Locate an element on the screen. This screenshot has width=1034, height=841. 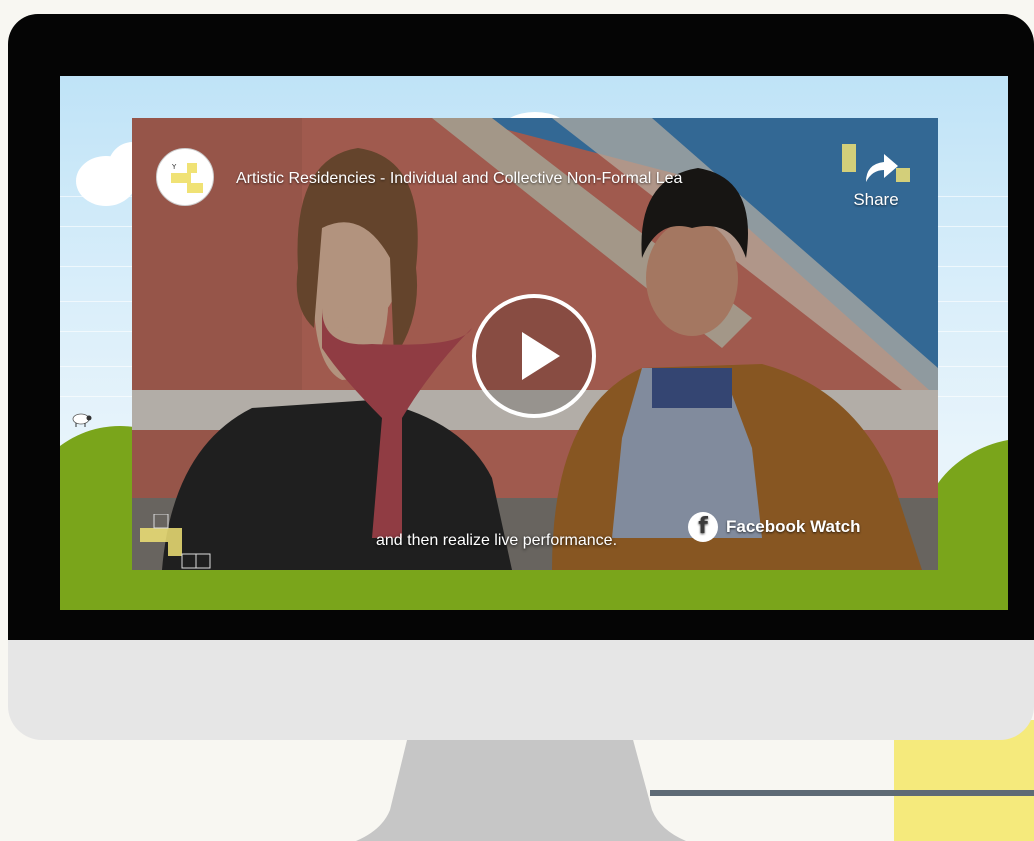
share-button: Share is located at coordinates (876, 179).